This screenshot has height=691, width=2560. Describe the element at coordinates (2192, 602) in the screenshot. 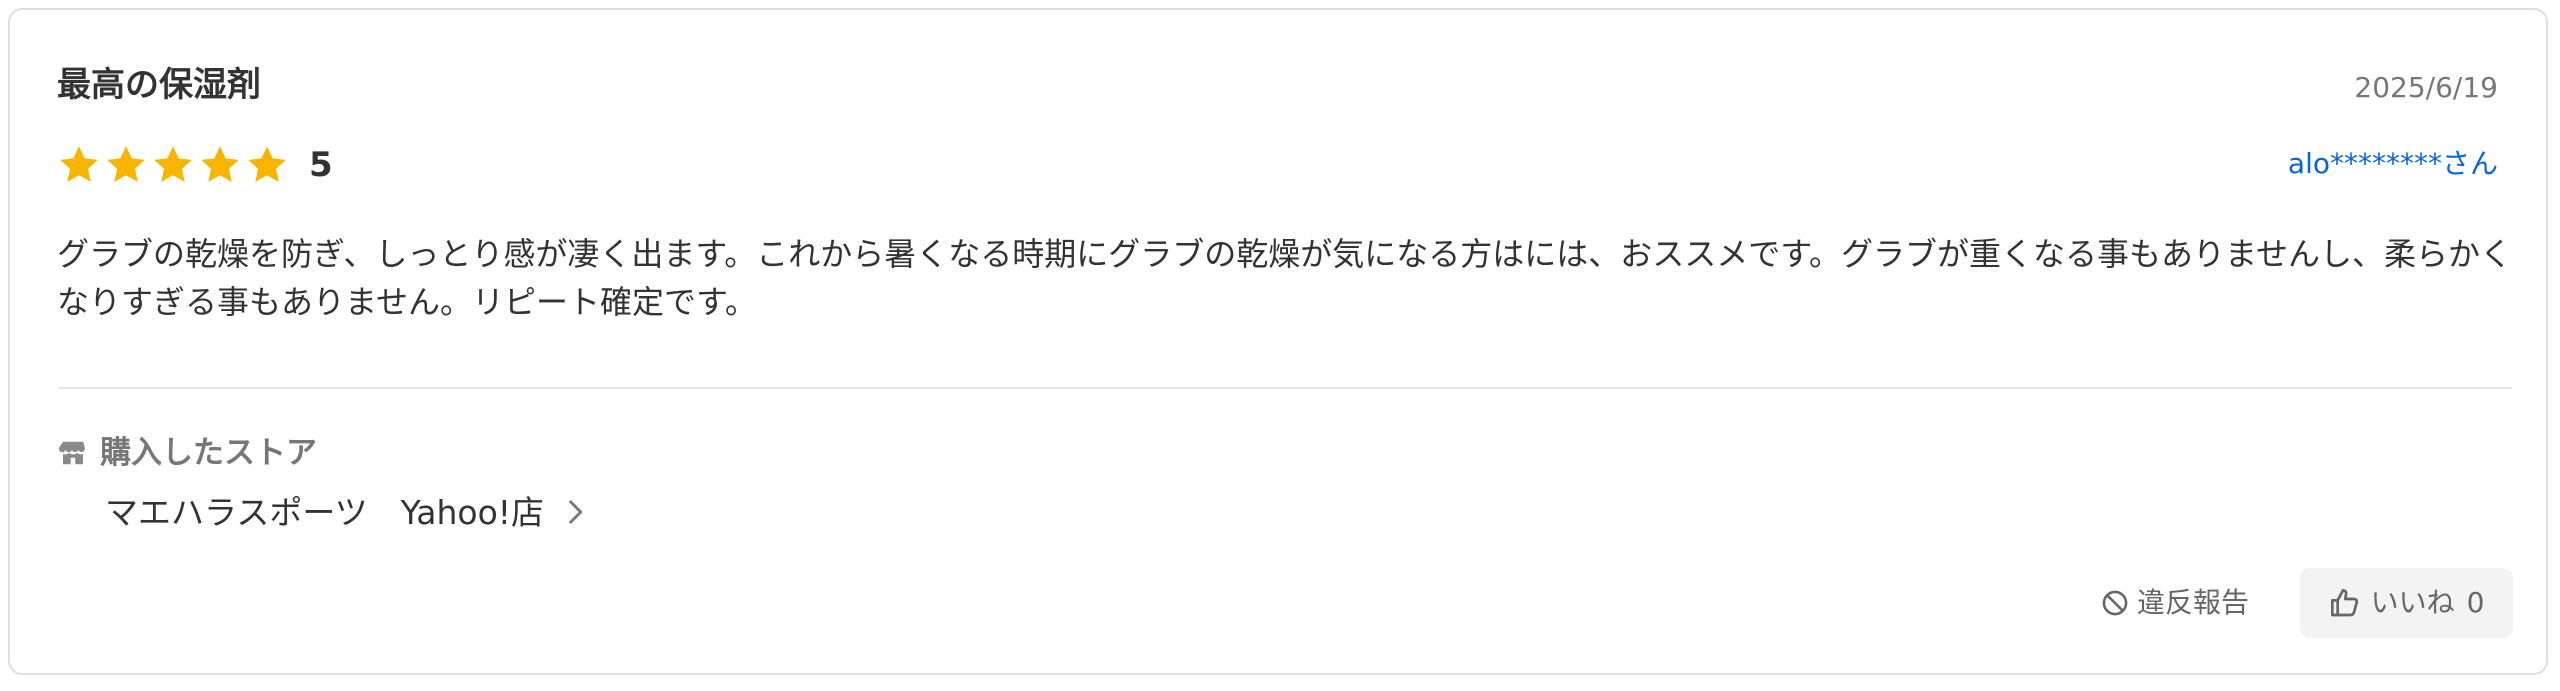

I see `report-label: 違反報告` at that location.